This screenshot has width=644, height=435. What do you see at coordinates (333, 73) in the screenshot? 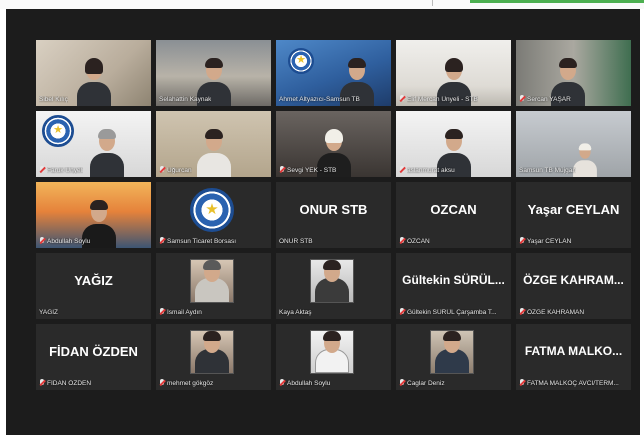
I see `participant-tile: ★ Ahmet Altyazıcı-Samsun TB` at bounding box center [333, 73].